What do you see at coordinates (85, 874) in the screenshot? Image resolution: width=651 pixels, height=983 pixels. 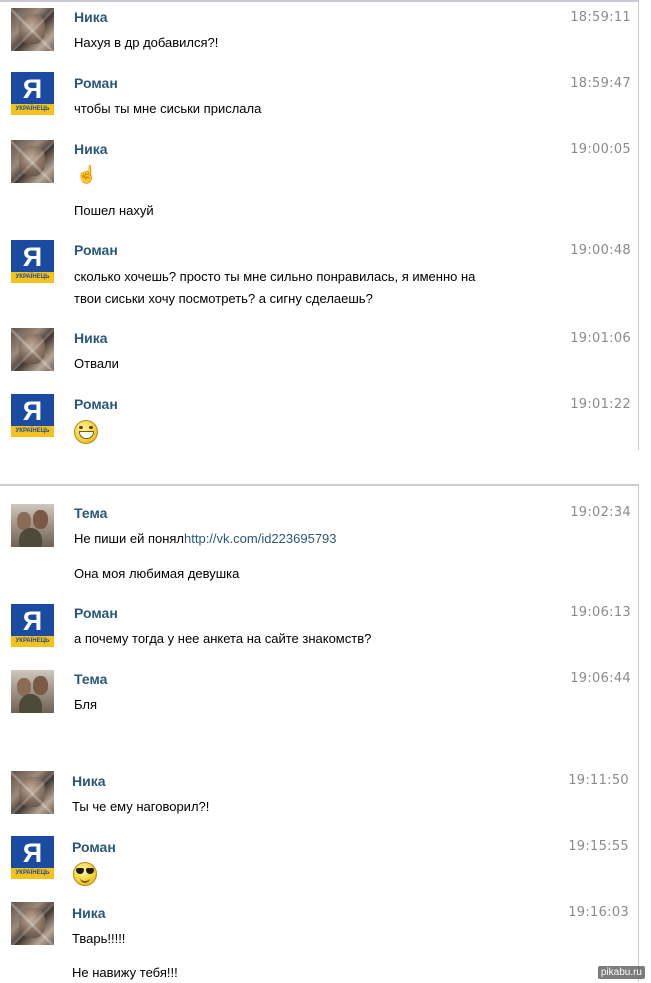 I see `sunglasses-face-icon` at bounding box center [85, 874].